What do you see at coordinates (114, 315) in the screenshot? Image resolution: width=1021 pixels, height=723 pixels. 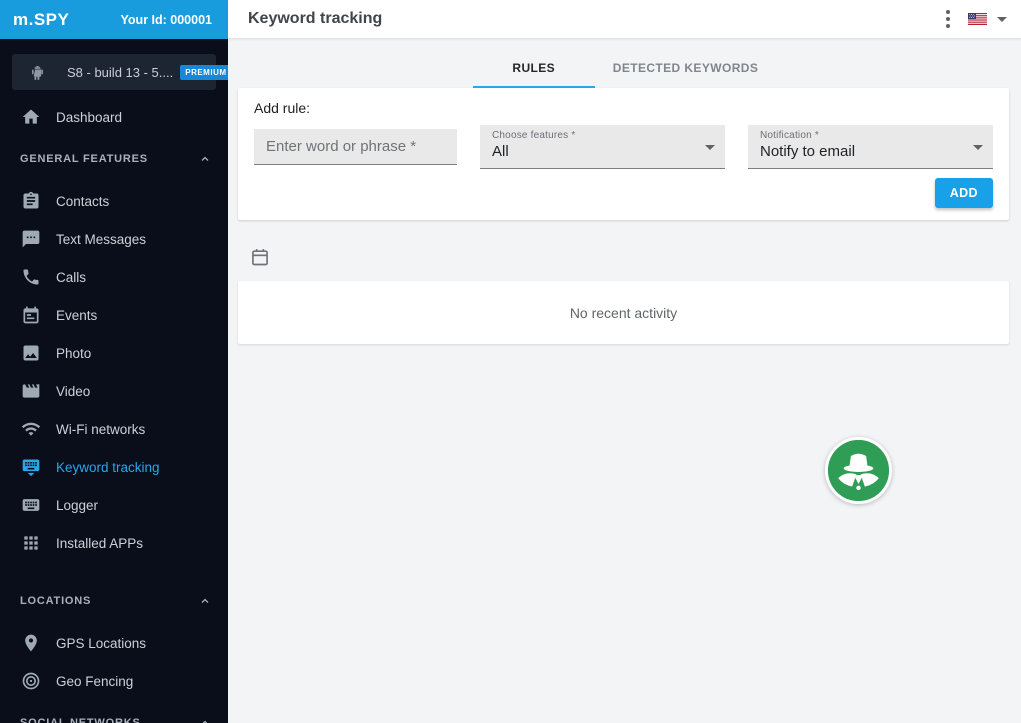 I see `sidebar-item-events: Events` at bounding box center [114, 315].